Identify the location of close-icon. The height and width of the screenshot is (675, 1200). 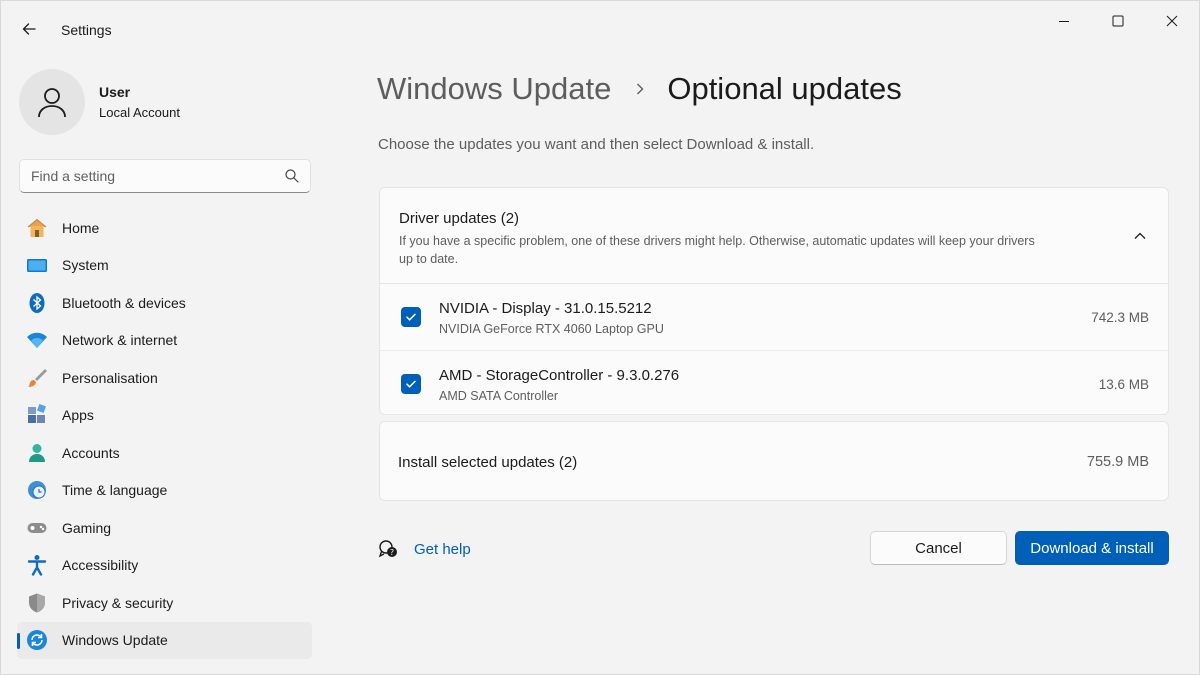
(1172, 21).